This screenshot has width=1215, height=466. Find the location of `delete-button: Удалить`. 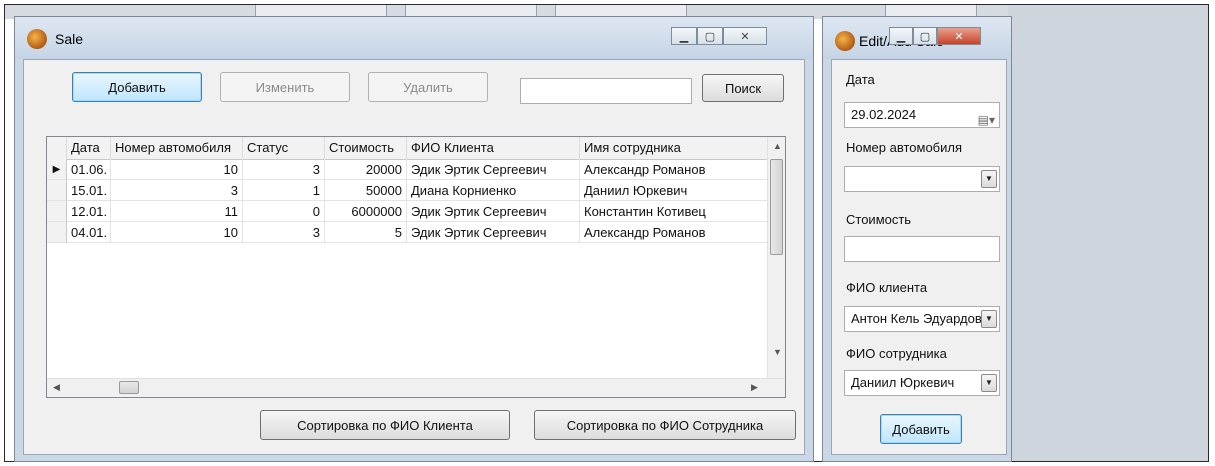

delete-button: Удалить is located at coordinates (428, 87).